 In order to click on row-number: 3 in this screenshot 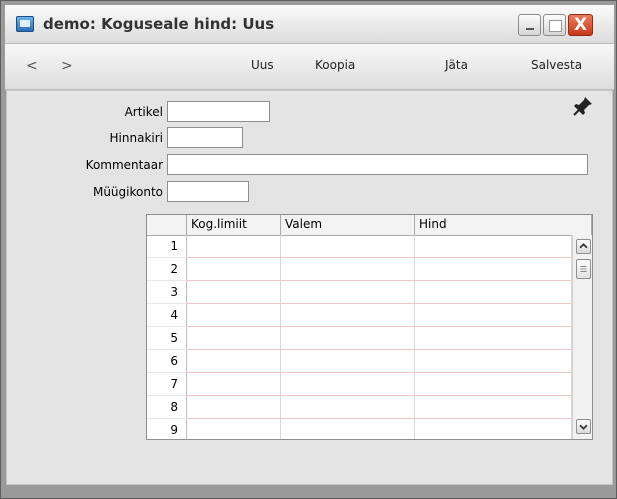, I will do `click(167, 292)`.